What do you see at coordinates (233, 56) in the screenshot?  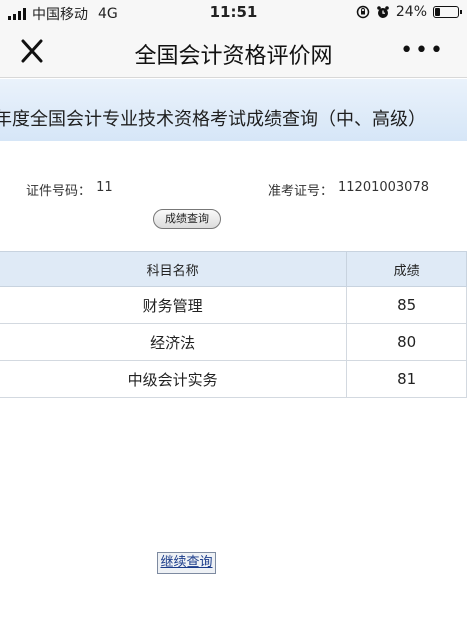 I see `page-title: 全国会计资格评价网` at bounding box center [233, 56].